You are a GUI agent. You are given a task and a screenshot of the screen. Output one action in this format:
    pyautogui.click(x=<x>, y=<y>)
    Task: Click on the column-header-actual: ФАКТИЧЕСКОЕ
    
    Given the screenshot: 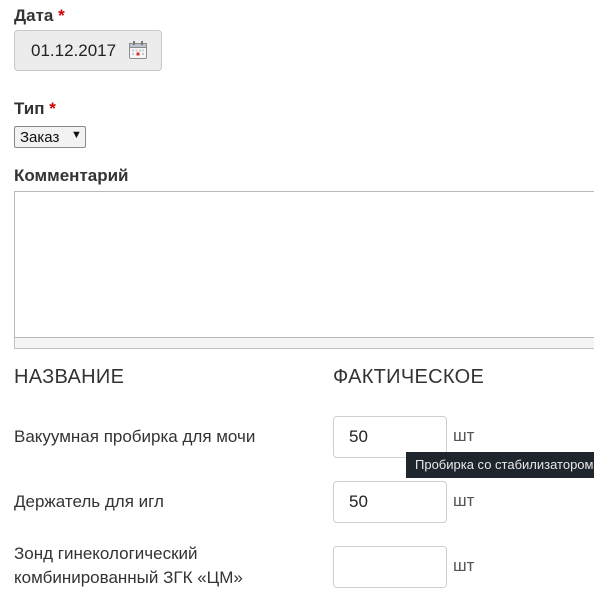 What is the action you would take?
    pyautogui.click(x=409, y=377)
    